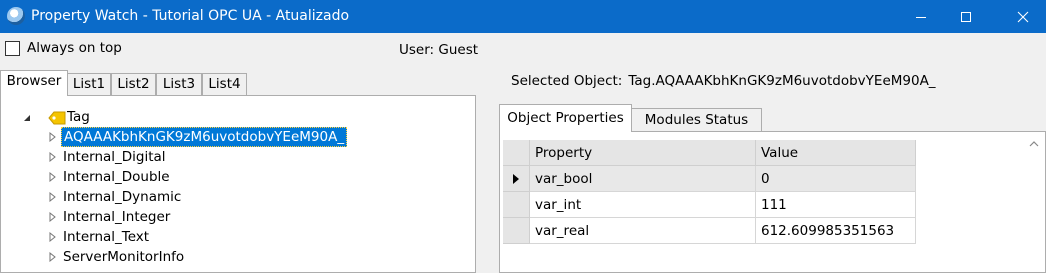  I want to click on always-on-top-checkbox, so click(12, 48).